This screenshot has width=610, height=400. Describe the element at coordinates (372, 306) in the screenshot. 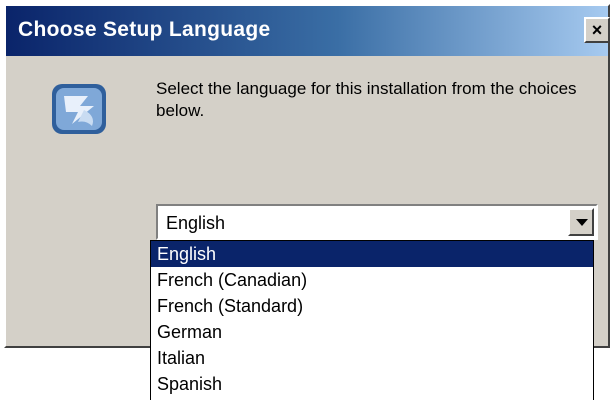

I see `language-option-french-standard: French (Standard)` at that location.